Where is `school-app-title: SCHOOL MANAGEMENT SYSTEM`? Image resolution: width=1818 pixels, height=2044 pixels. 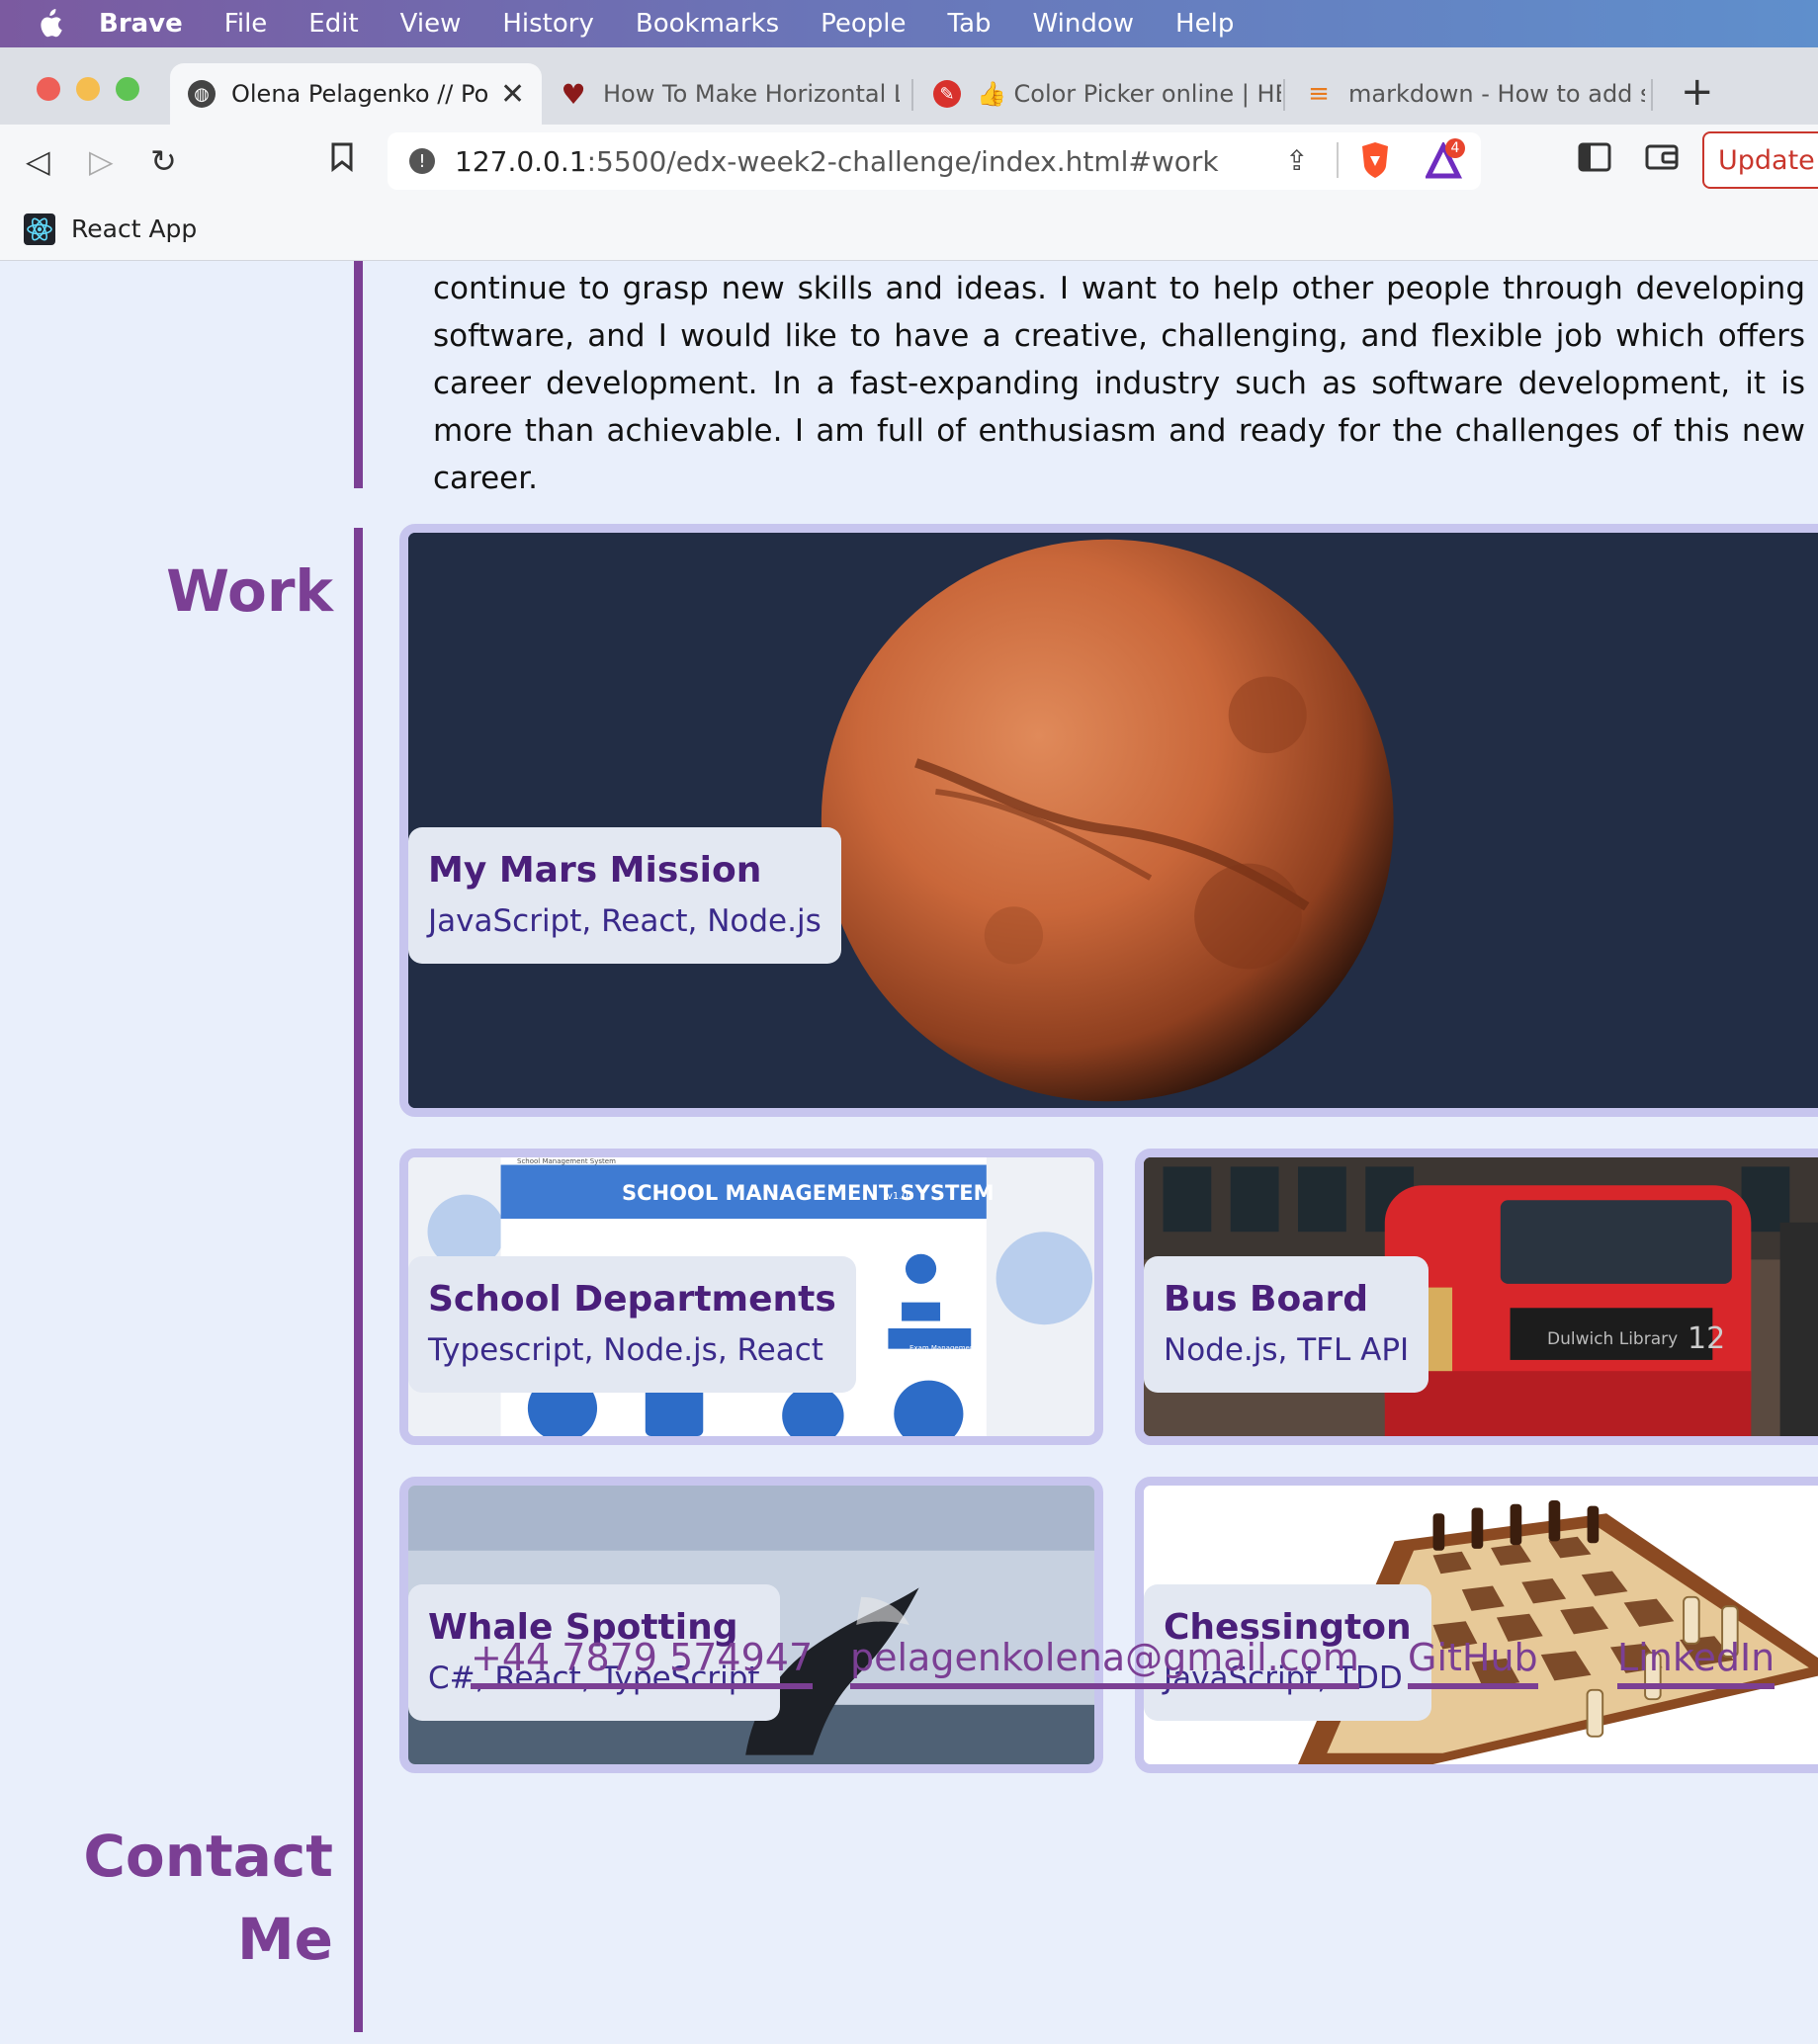
school-app-title: SCHOOL MANAGEMENT SYSTEM is located at coordinates (808, 1193).